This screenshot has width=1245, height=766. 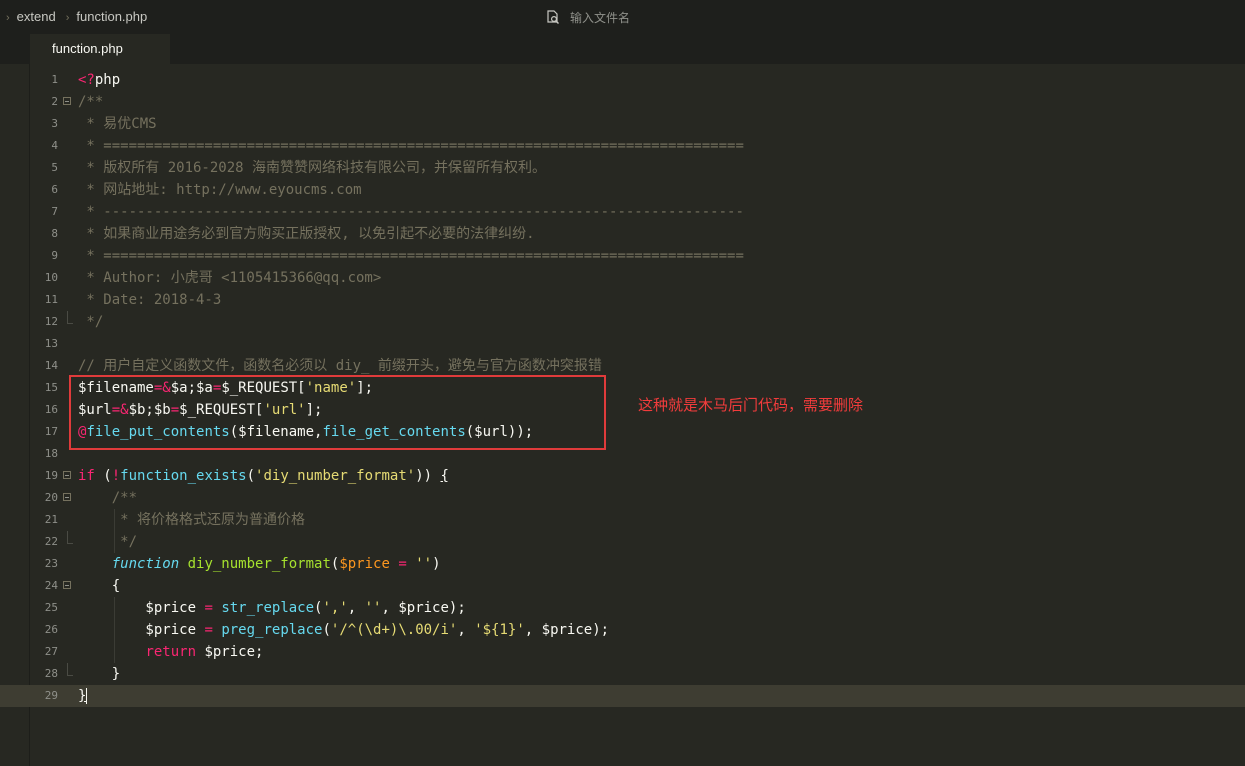 What do you see at coordinates (99, 80) in the screenshot?
I see `code-text: <?php` at bounding box center [99, 80].